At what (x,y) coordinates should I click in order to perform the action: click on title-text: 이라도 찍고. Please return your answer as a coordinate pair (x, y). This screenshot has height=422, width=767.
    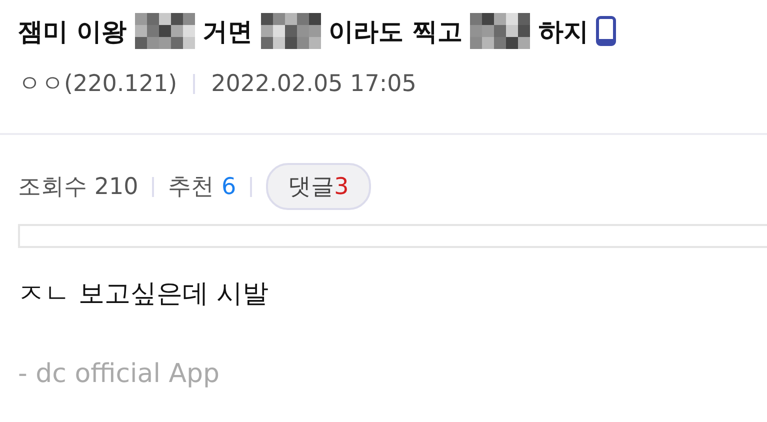
    Looking at the image, I should click on (395, 32).